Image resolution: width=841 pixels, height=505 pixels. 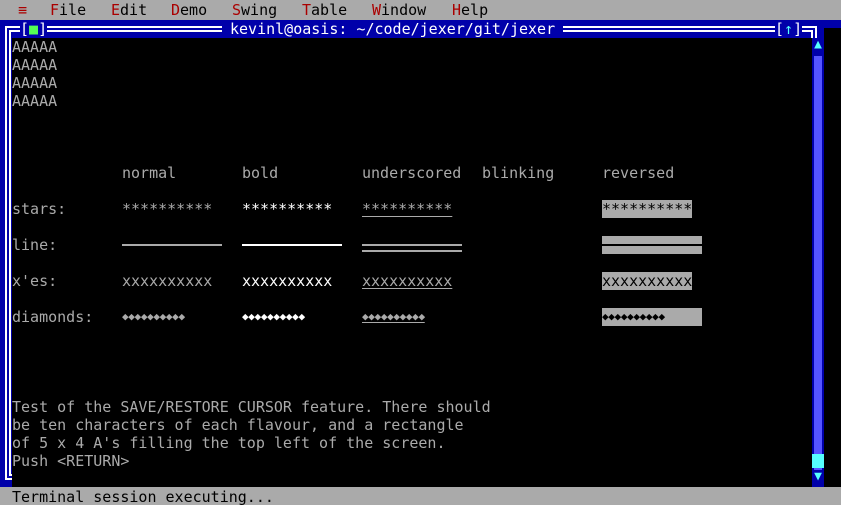 I want to click on diamonds-bold: ◆◆◆◆◆◆◆◆◆◆, so click(x=273, y=316).